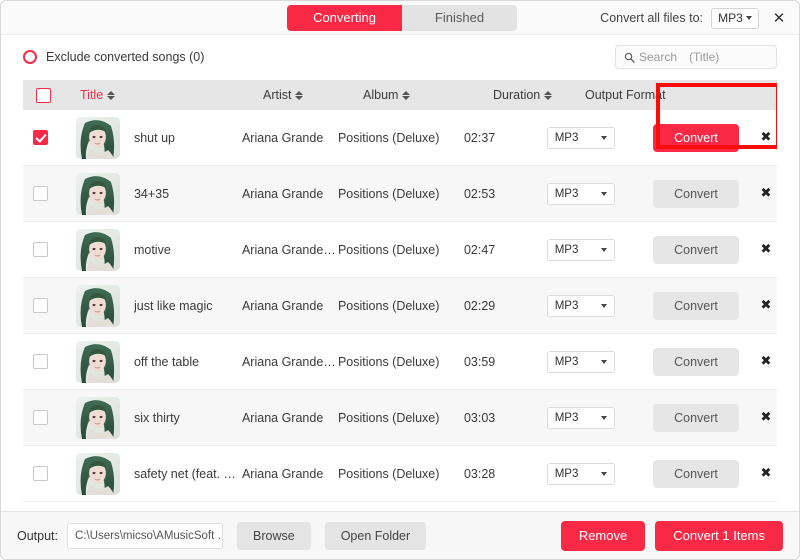 This screenshot has height=560, width=800. Describe the element at coordinates (166, 361) in the screenshot. I see `row-title: off the table` at that location.